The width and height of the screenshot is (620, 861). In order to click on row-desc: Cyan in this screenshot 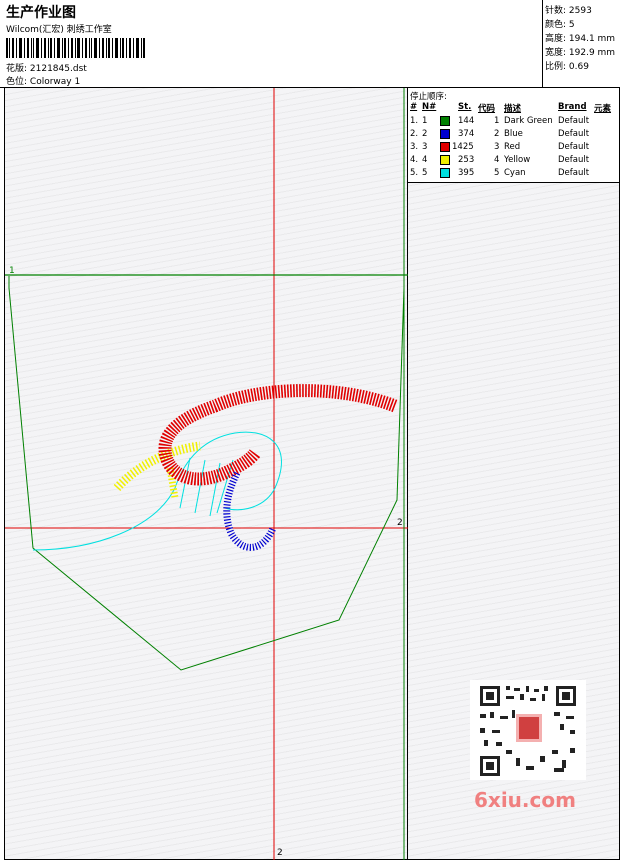, I will do `click(515, 173)`.